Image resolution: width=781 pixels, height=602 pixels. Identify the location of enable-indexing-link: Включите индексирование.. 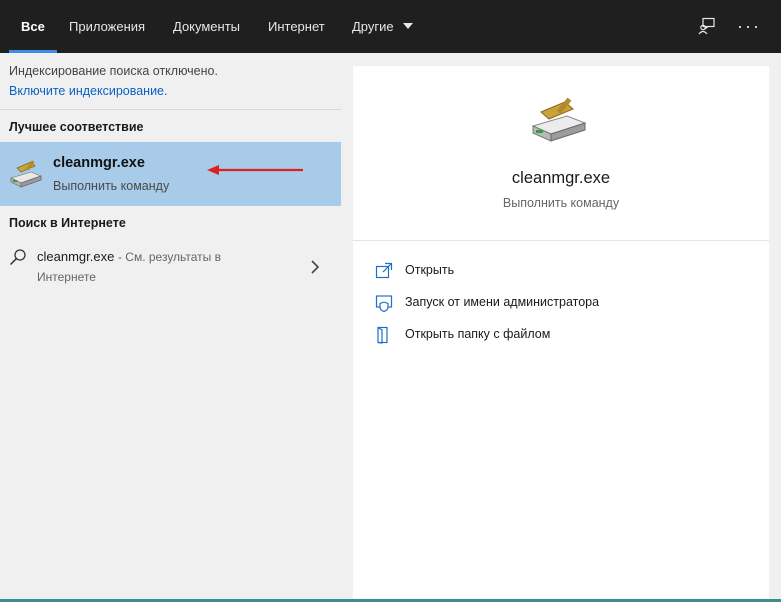
(88, 91).